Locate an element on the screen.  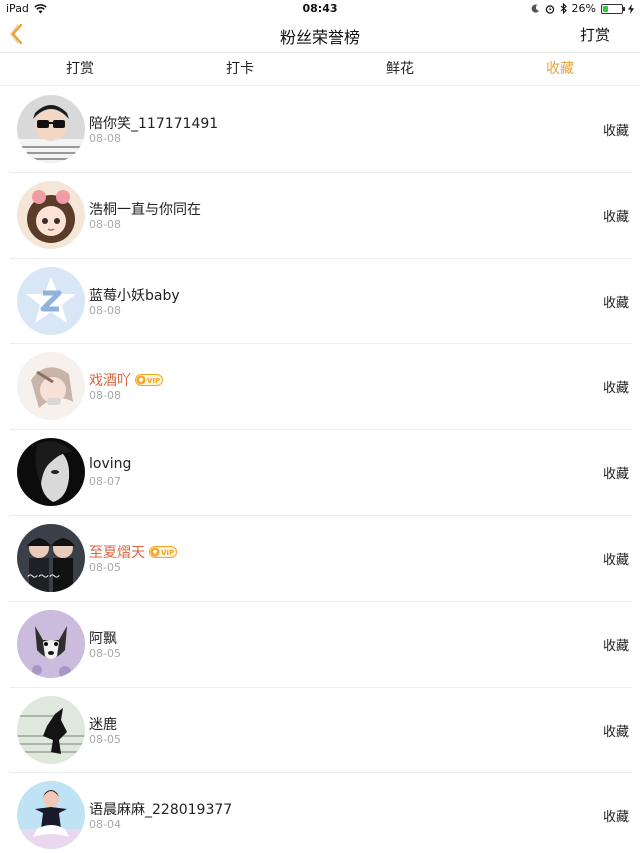
bluetooth-icon is located at coordinates (563, 8).